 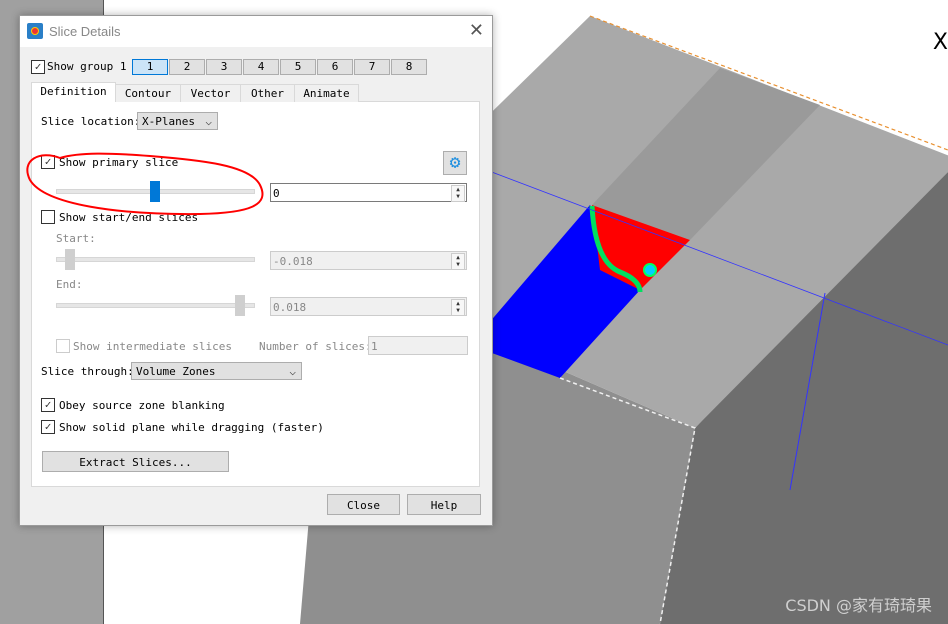 I want to click on show-intermediate-label: Show intermediate slices, so click(x=152, y=346).